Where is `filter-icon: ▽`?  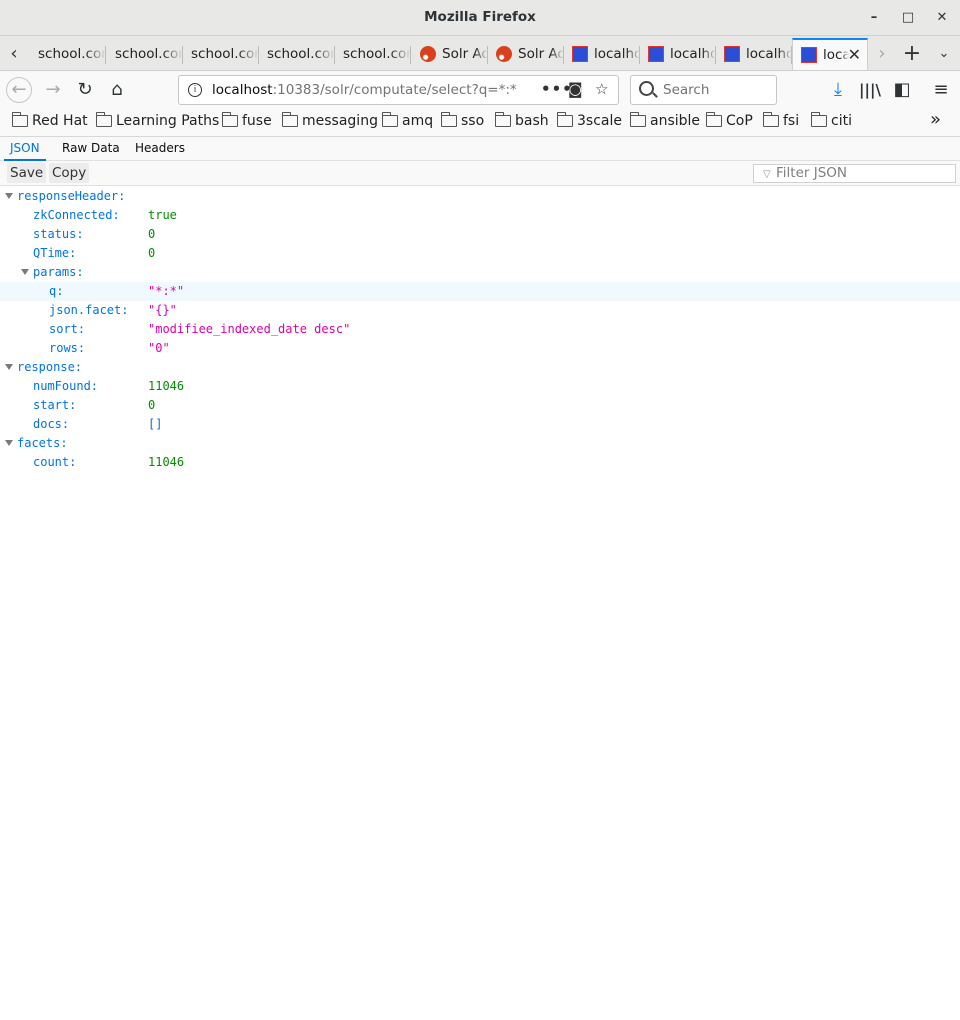
filter-icon: ▽ is located at coordinates (767, 174).